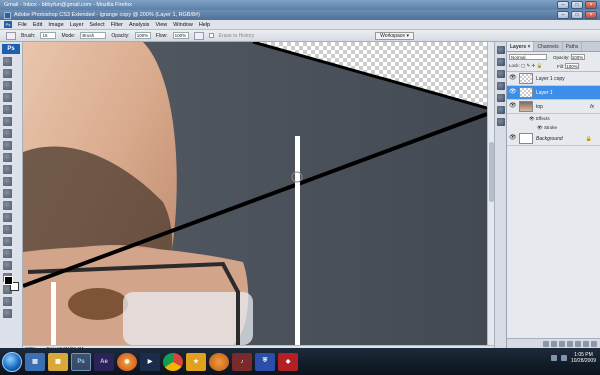 The height and width of the screenshot is (375, 600). Describe the element at coordinates (127, 361) in the screenshot. I see `firefox-taskbar-icon: ◉` at that location.